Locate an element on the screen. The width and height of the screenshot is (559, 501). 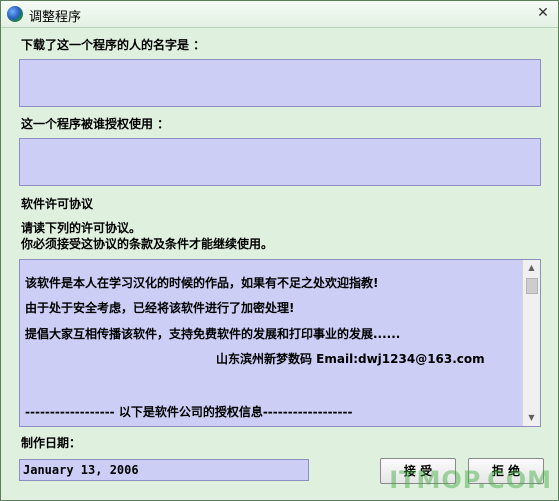
close-icon: ✕ is located at coordinates (543, 13).